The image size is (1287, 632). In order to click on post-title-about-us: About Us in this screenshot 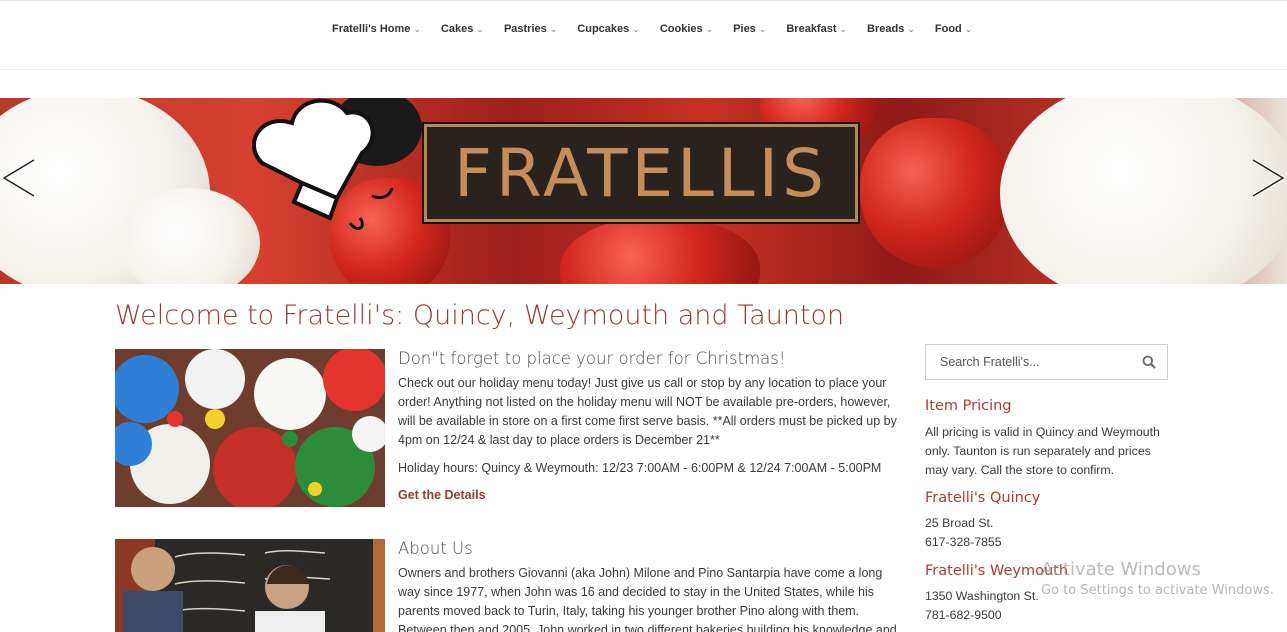, I will do `click(435, 548)`.